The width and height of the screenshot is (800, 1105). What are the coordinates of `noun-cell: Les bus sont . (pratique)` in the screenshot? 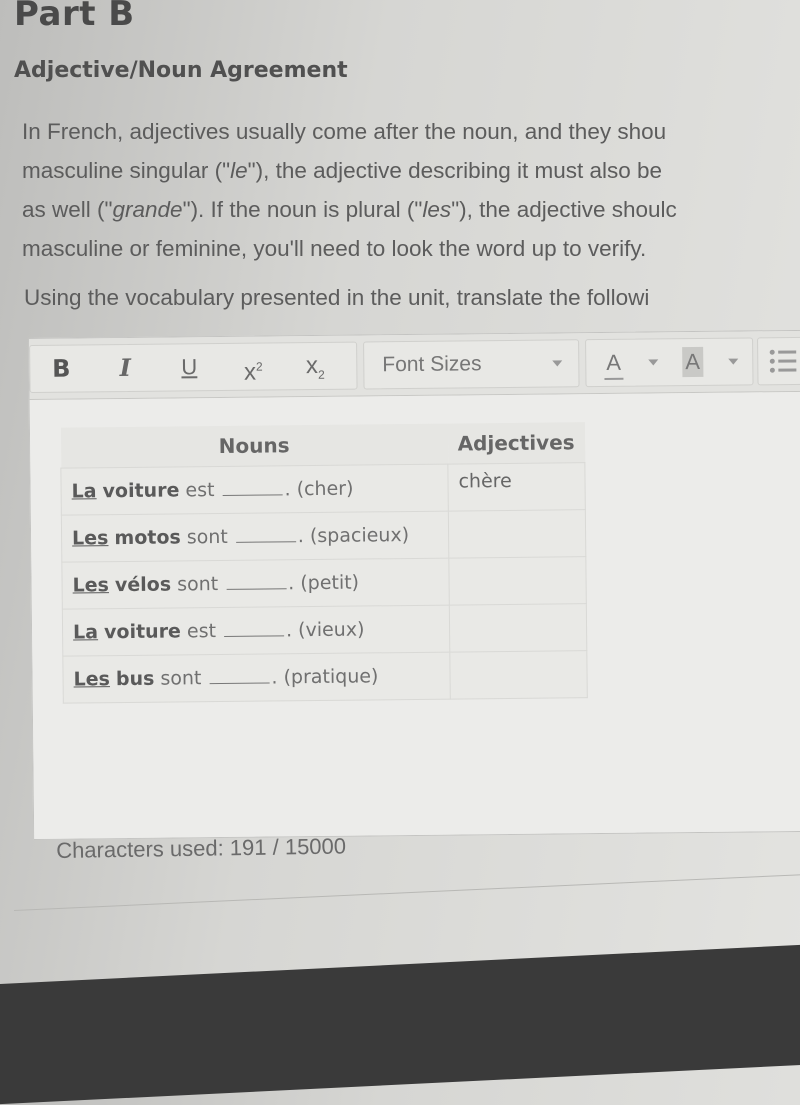 It's located at (256, 678).